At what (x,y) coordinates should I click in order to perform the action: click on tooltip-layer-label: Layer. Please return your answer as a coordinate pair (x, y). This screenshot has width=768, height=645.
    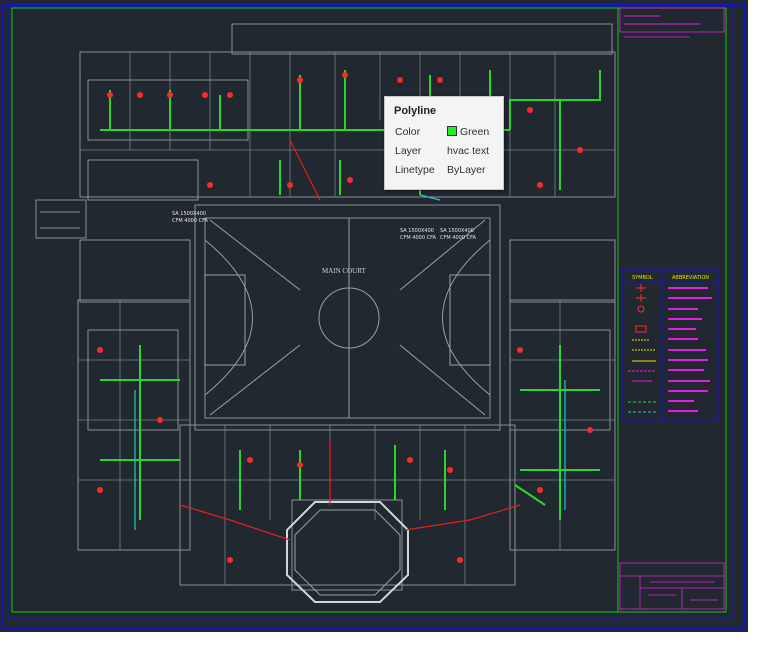
    Looking at the image, I should click on (408, 151).